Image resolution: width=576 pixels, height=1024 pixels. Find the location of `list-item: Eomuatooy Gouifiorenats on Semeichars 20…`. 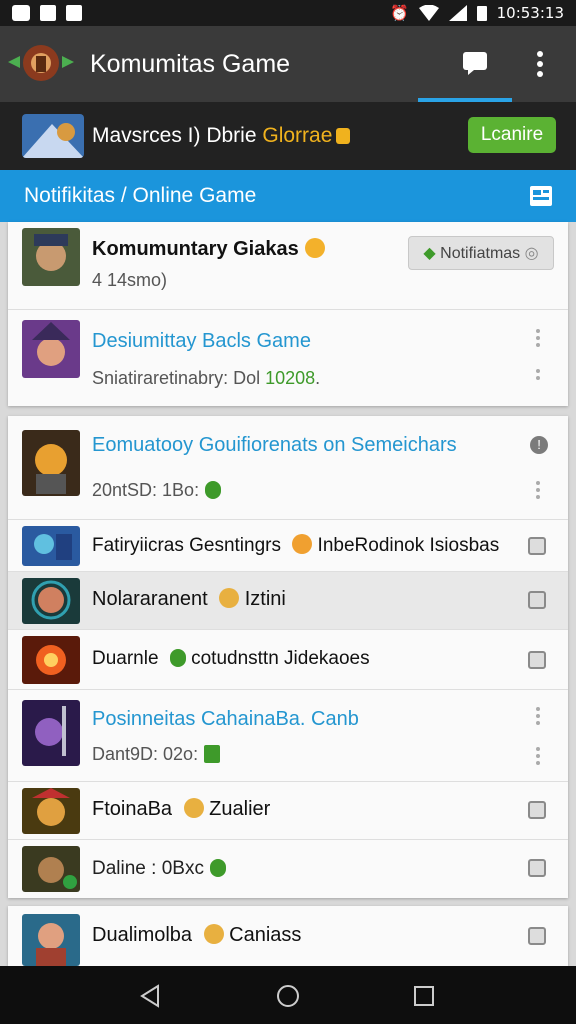

list-item: Eomuatooy Gouifiorenats on Semeichars 20… is located at coordinates (288, 468).